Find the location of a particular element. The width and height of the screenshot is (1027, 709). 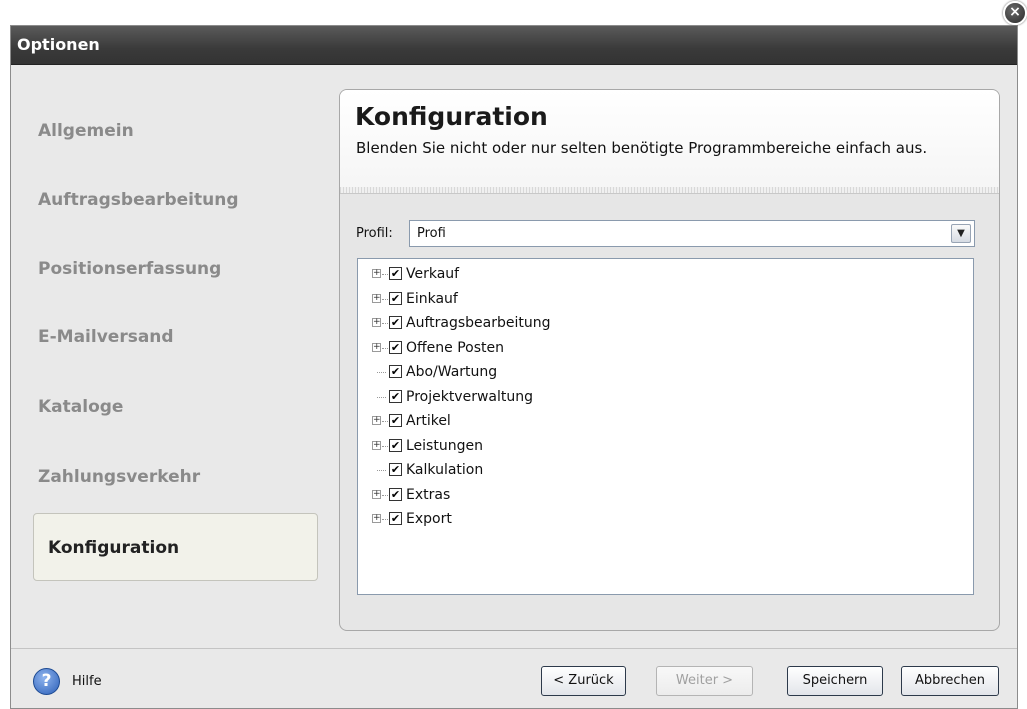

tree-item-label: Abo/Wartung is located at coordinates (452, 372).